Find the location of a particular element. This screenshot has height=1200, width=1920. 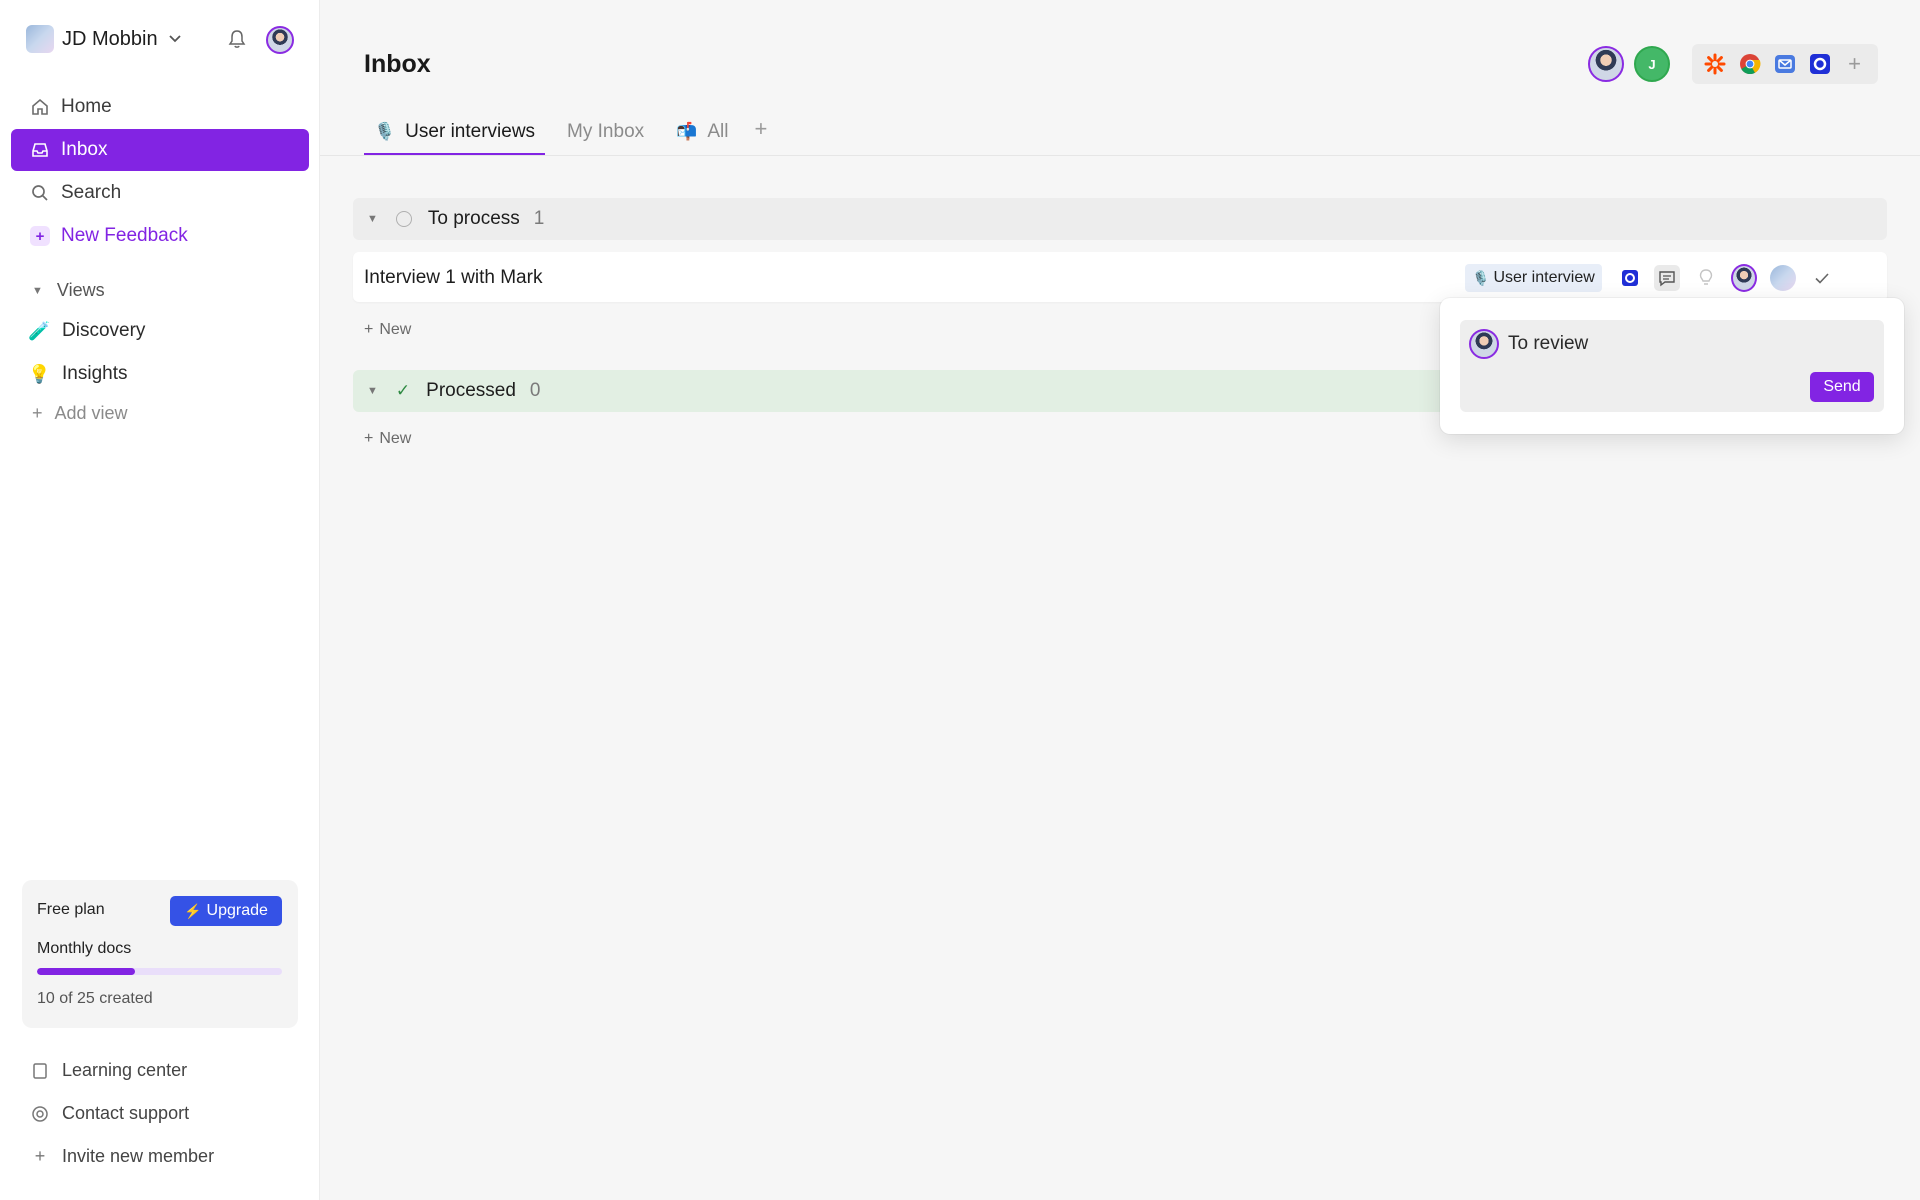

views-heading: Views is located at coordinates (80, 290).